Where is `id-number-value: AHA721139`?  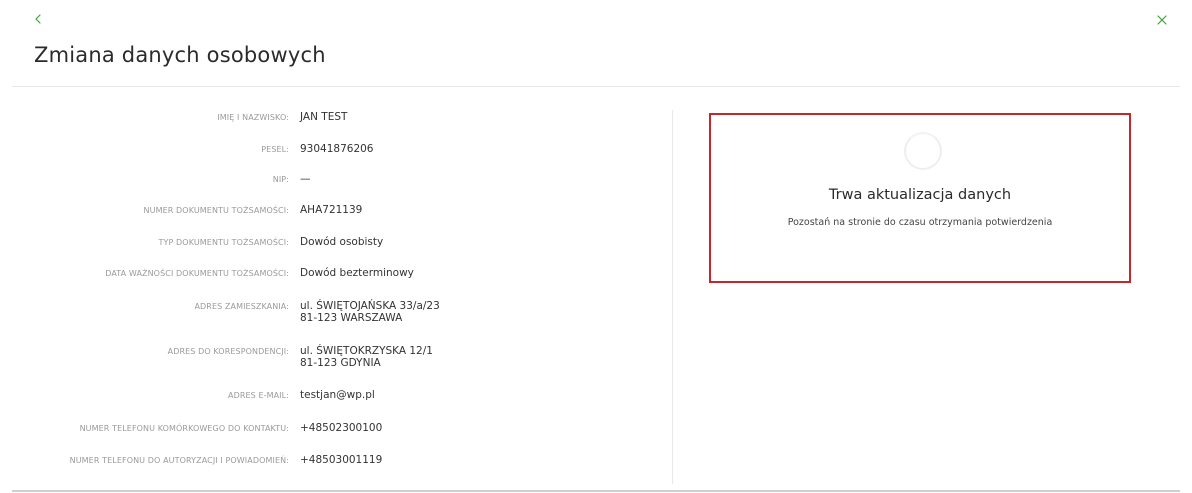
id-number-value: AHA721139 is located at coordinates (331, 210).